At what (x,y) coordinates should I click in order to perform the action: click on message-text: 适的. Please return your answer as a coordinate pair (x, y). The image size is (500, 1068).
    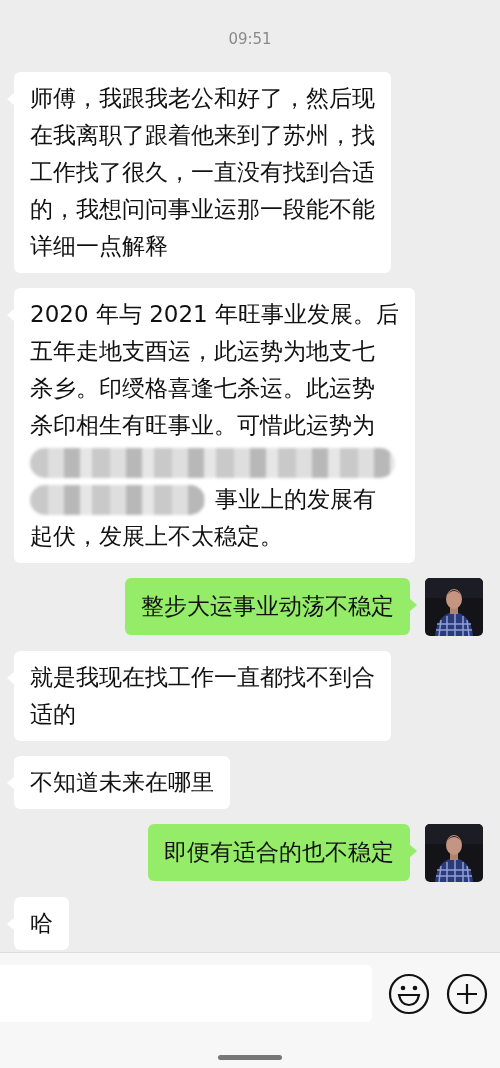
    Looking at the image, I should click on (53, 714).